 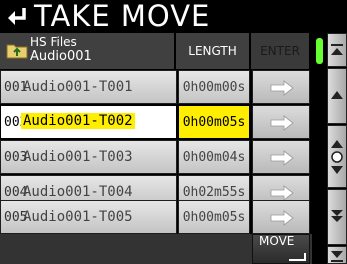 I want to click on scroll-top-icon, so click(x=337, y=49).